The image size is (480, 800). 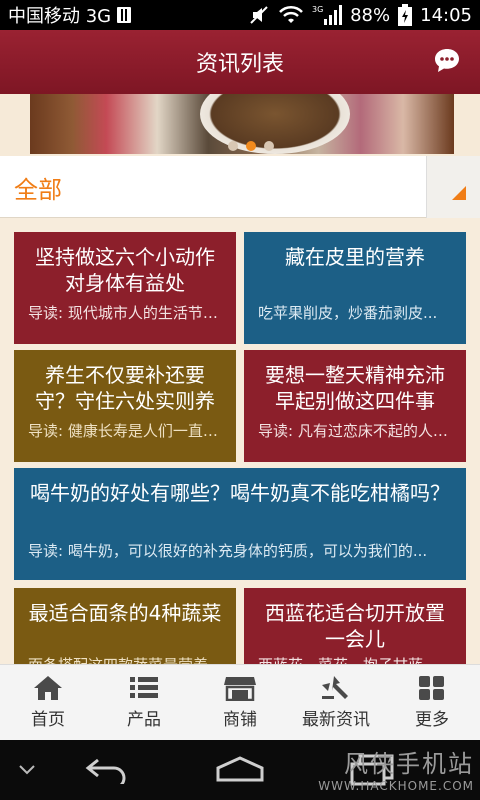 I want to click on article-title: 坚持做这六个小动作对身体有益处, so click(x=125, y=270).